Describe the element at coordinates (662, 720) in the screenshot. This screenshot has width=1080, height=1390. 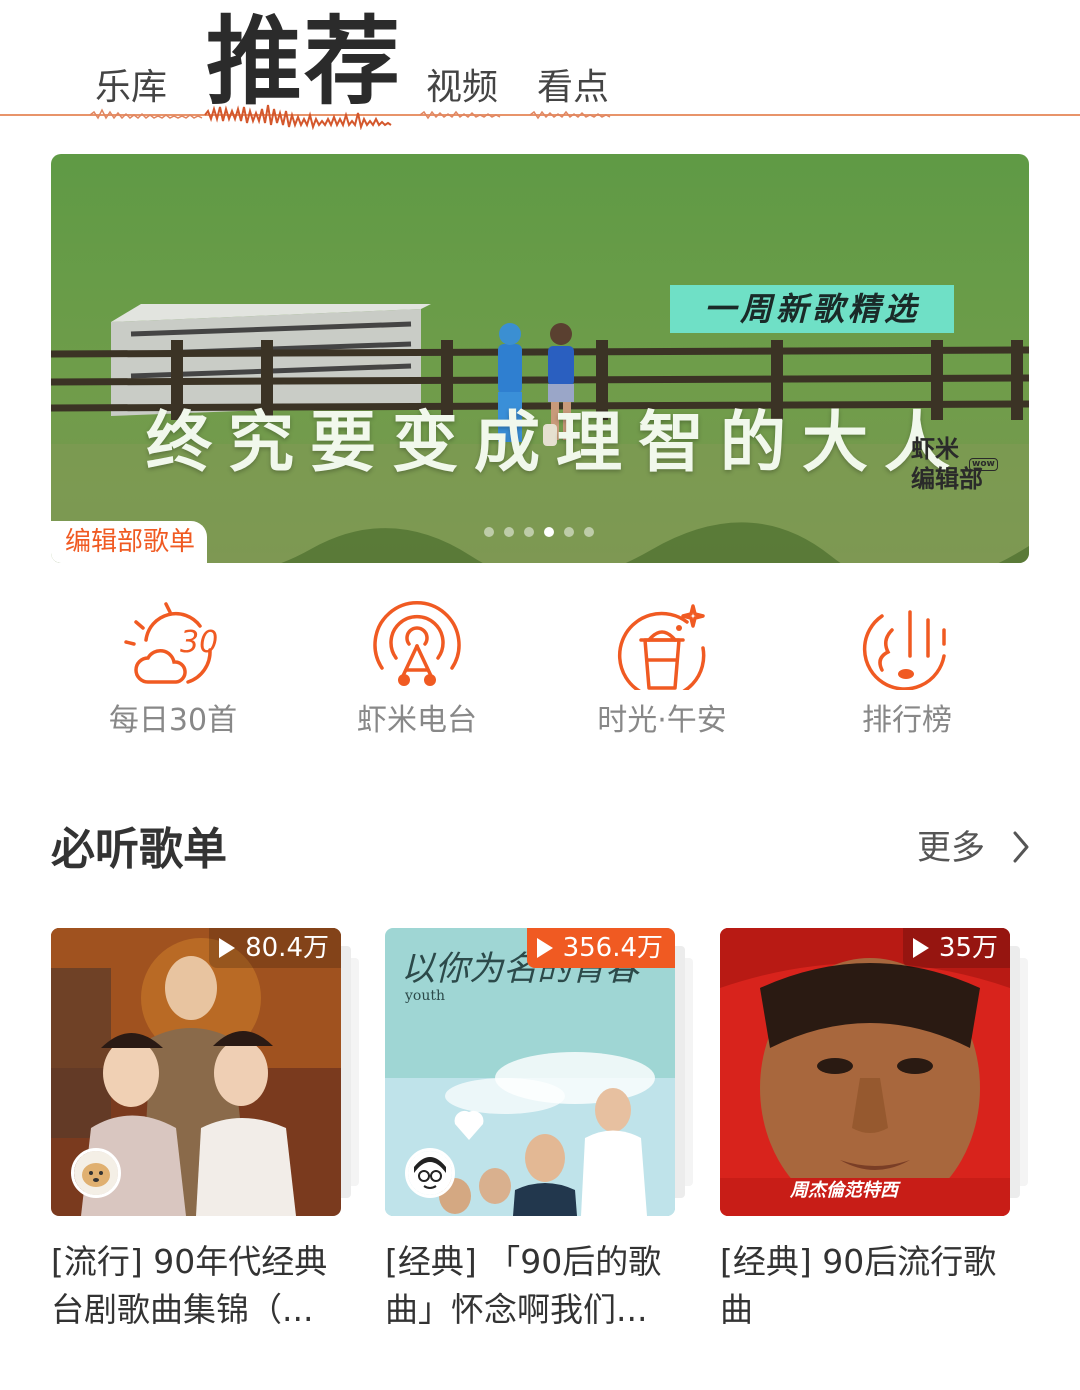
I see `entry-label: 时光·午安` at that location.